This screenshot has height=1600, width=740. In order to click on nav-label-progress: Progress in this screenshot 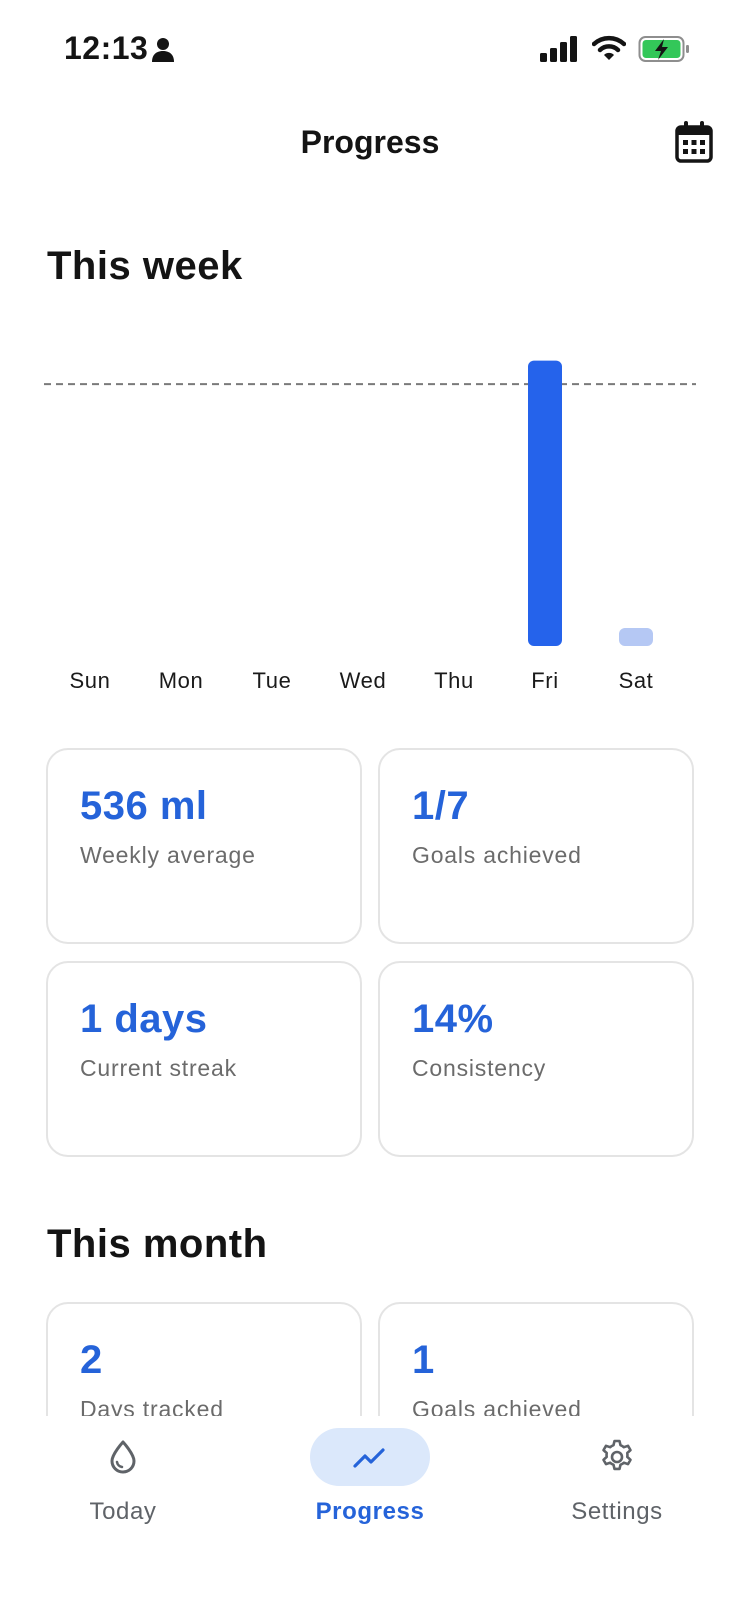, I will do `click(370, 1511)`.